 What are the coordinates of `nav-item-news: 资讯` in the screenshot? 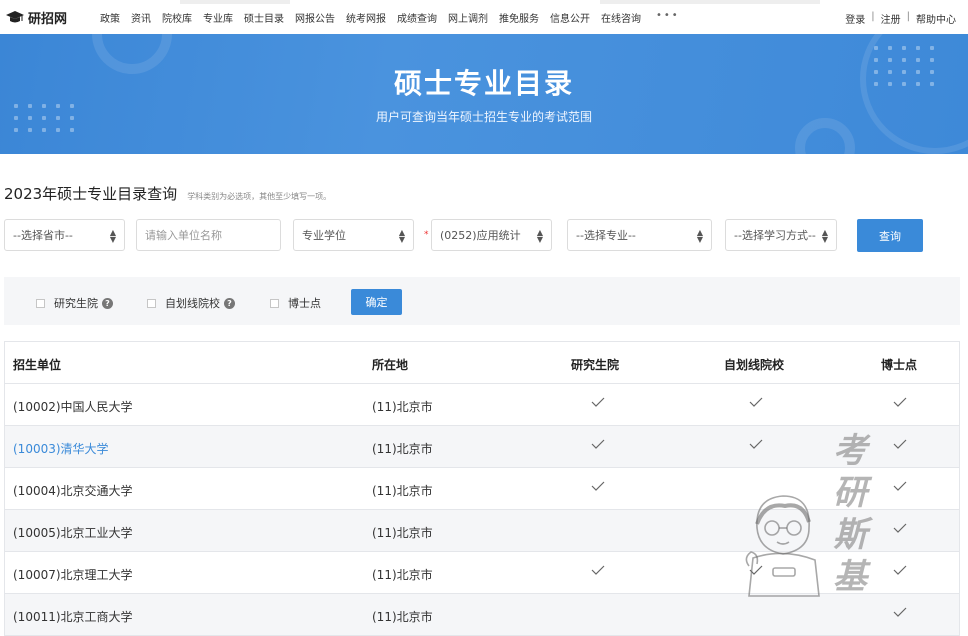 It's located at (141, 17).